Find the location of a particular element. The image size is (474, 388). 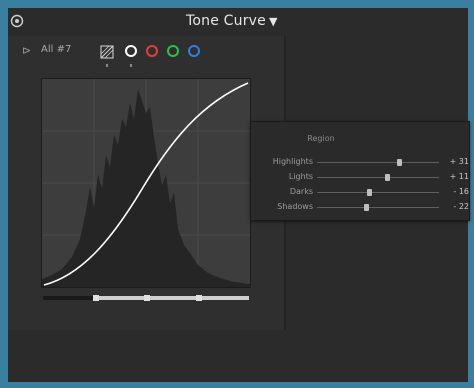

highlights-label: Highlights is located at coordinates (292, 161).